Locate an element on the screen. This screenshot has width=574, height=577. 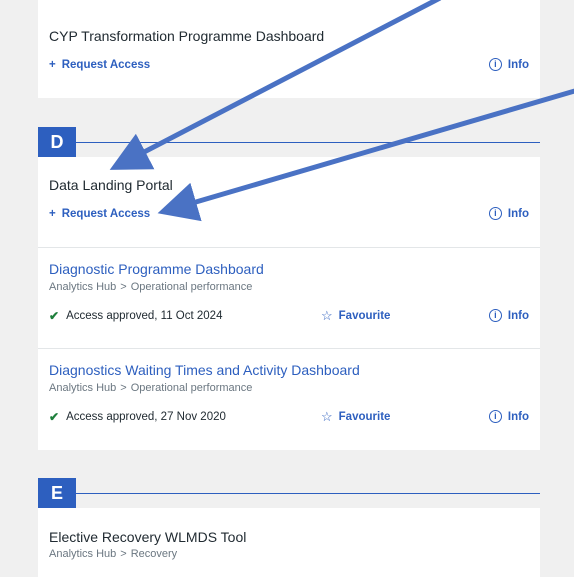
section-header-d: D is located at coordinates (289, 142).